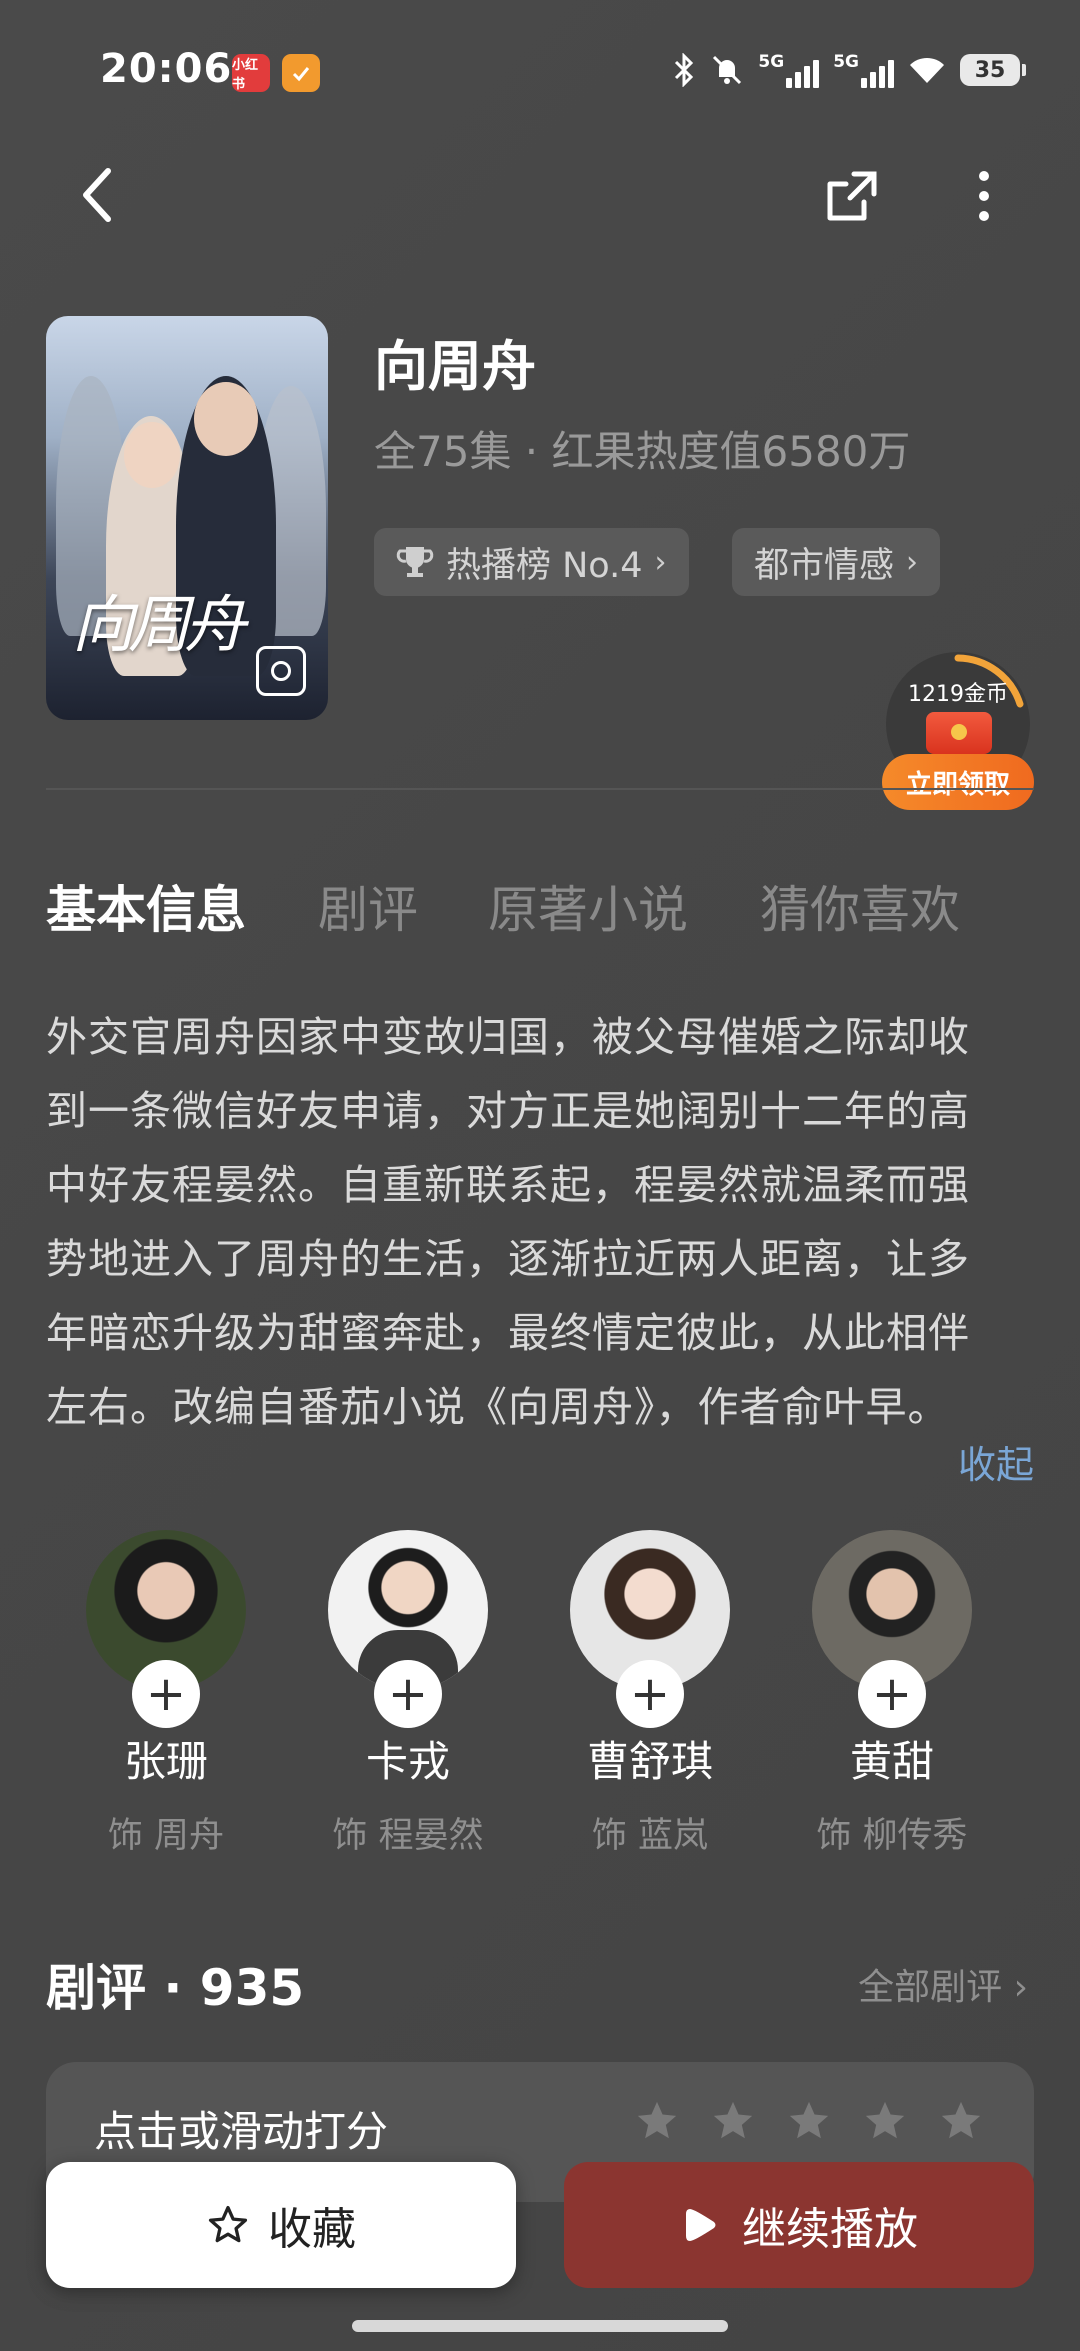 The image size is (1080, 2351). What do you see at coordinates (166, 1836) in the screenshot?
I see `cast-role: 饰 周舟` at bounding box center [166, 1836].